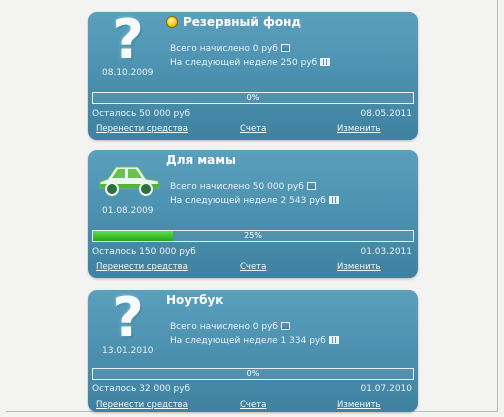 Image resolution: width=504 pixels, height=417 pixels. I want to click on goal-title-text: Резервный фонд, so click(242, 22).